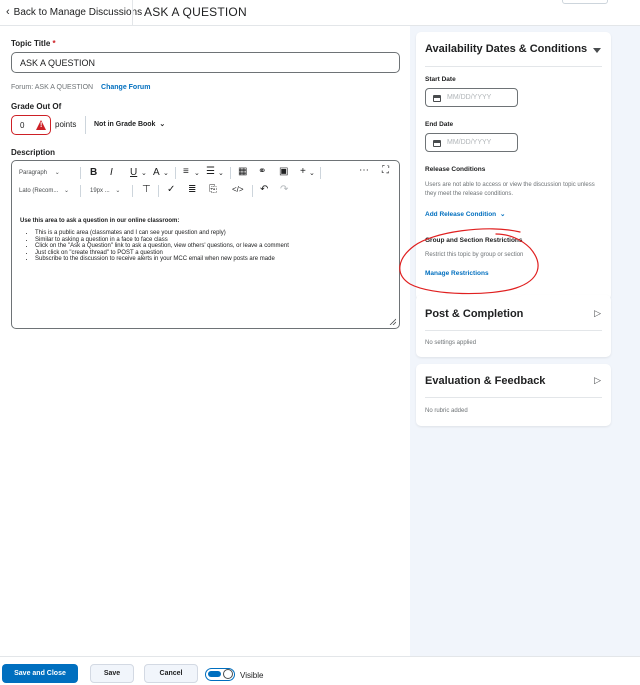  I want to click on align-icon: ≡, so click(186, 172).